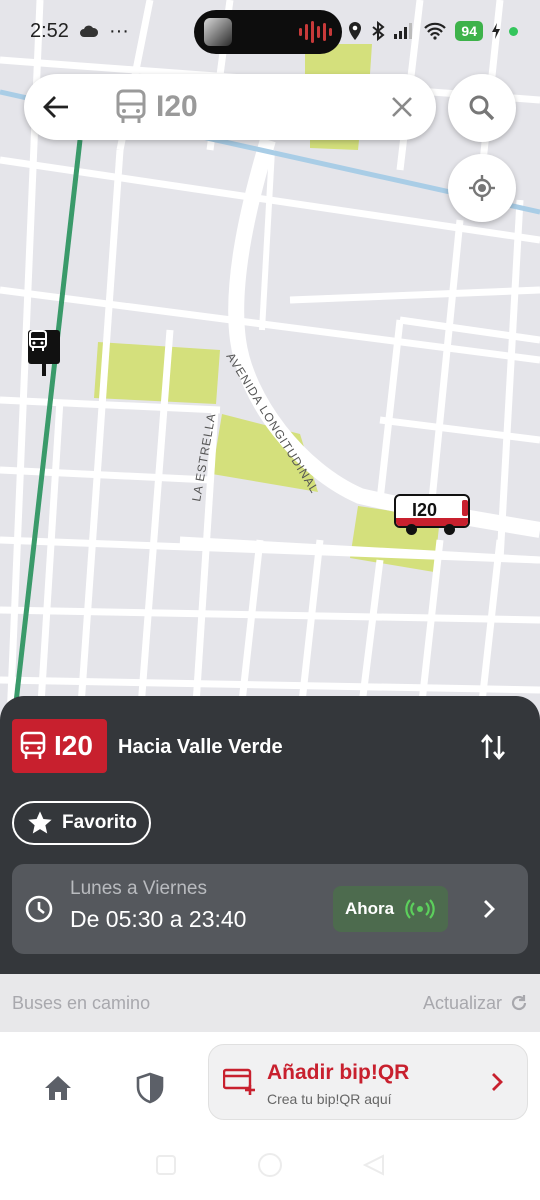  Describe the element at coordinates (270, 909) in the screenshot. I see `schedule-card: Lunes a Viernes De 05:30 a 23:40 Ahora` at that location.